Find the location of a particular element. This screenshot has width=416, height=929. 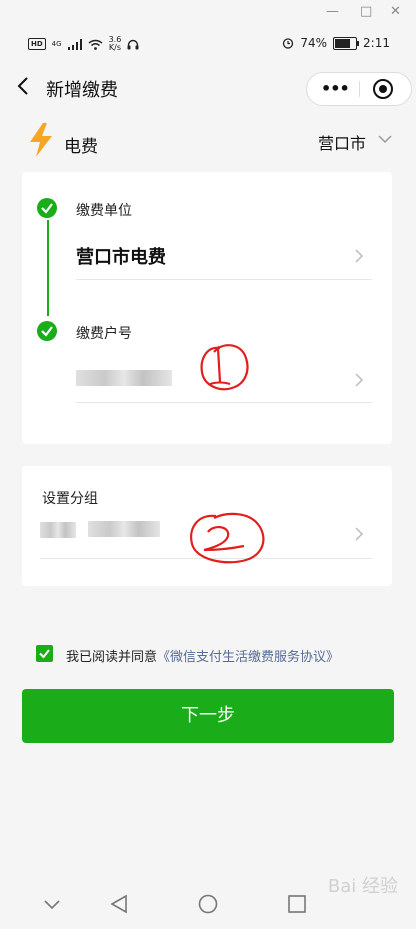

step-connector is located at coordinates (48, 268).